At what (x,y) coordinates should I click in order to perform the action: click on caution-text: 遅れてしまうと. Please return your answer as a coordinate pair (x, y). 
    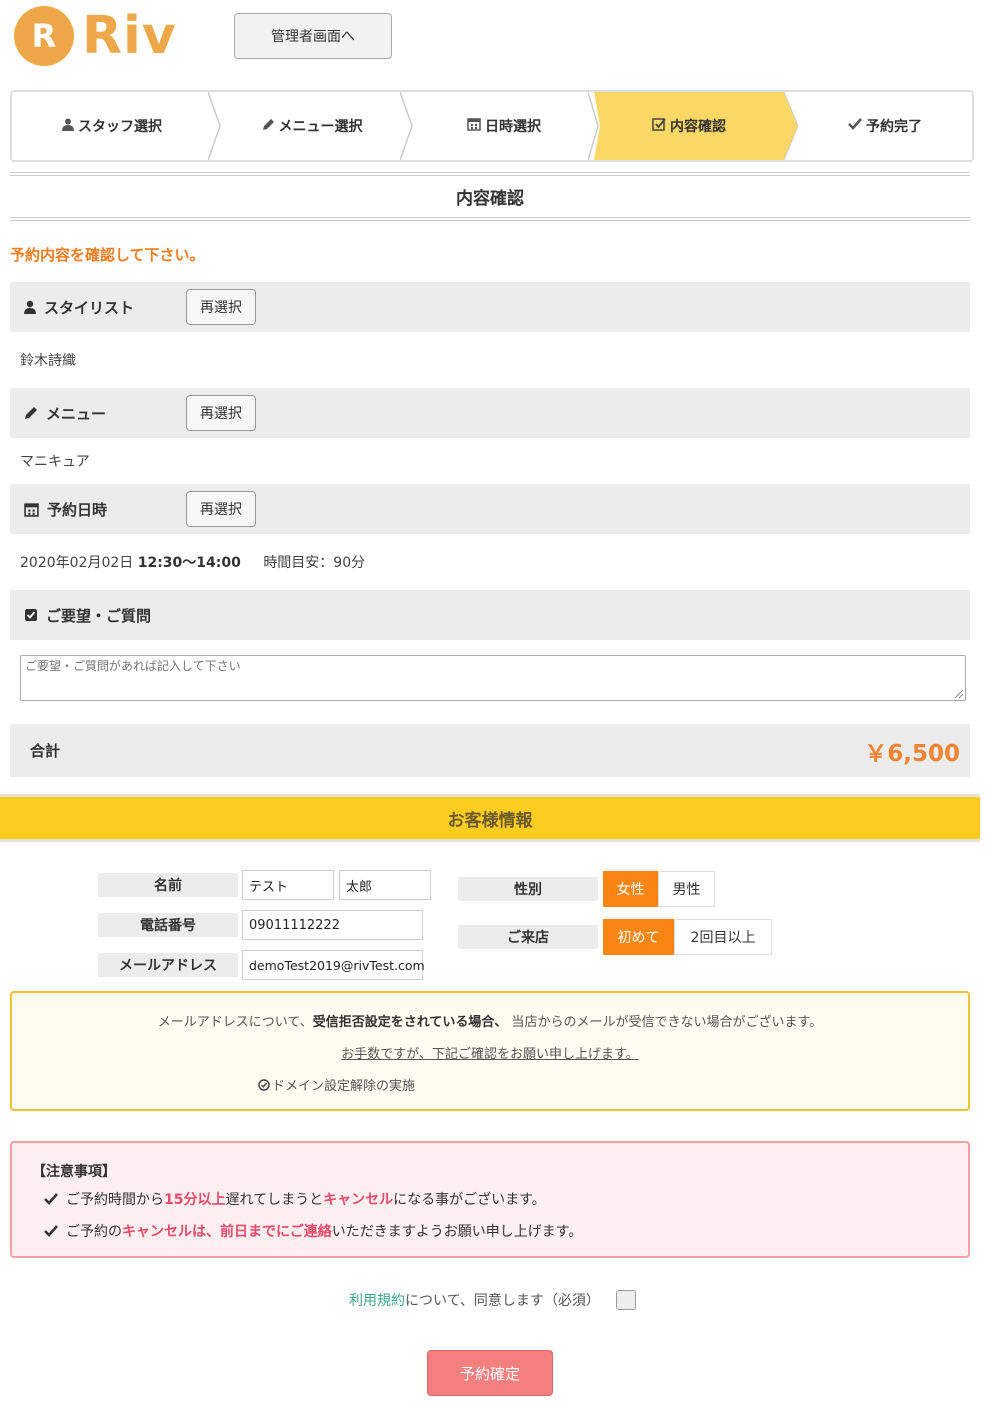
    Looking at the image, I should click on (274, 1200).